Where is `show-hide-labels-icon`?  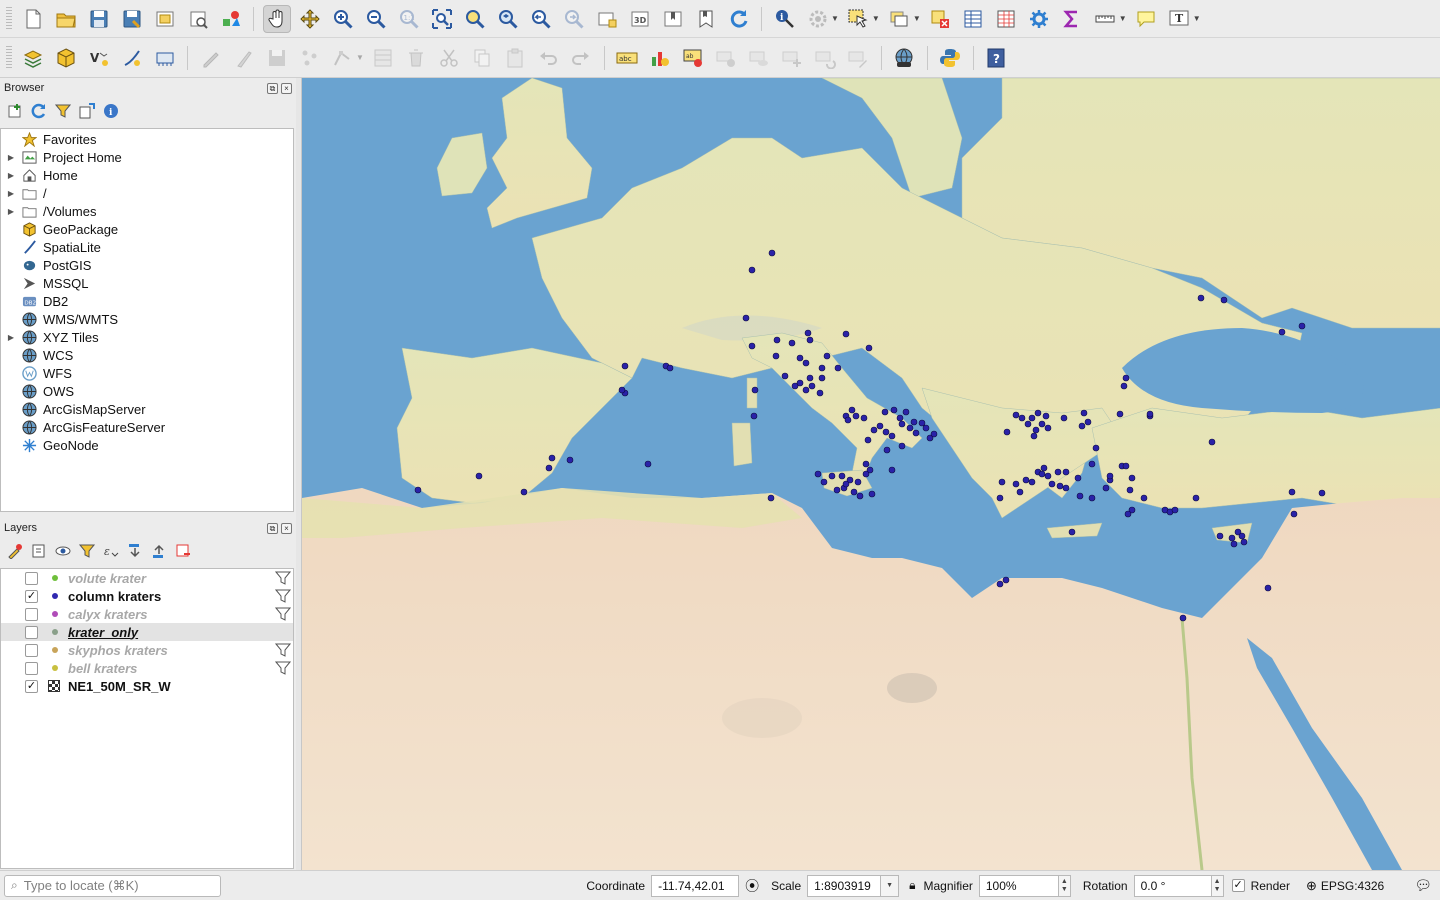
show-hide-labels-icon is located at coordinates (759, 58).